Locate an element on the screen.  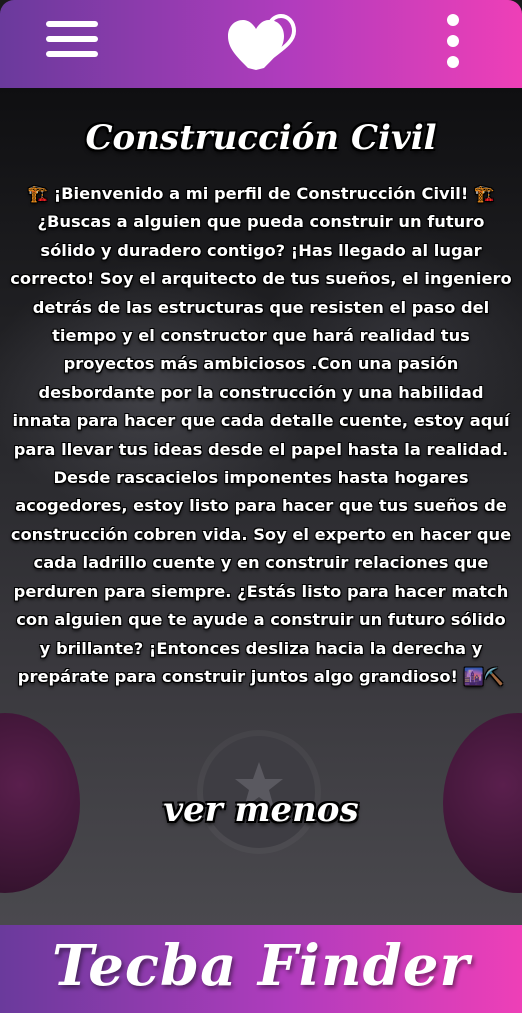
bio-line: proyectos más ambiciosos .Con una pasión is located at coordinates (261, 364).